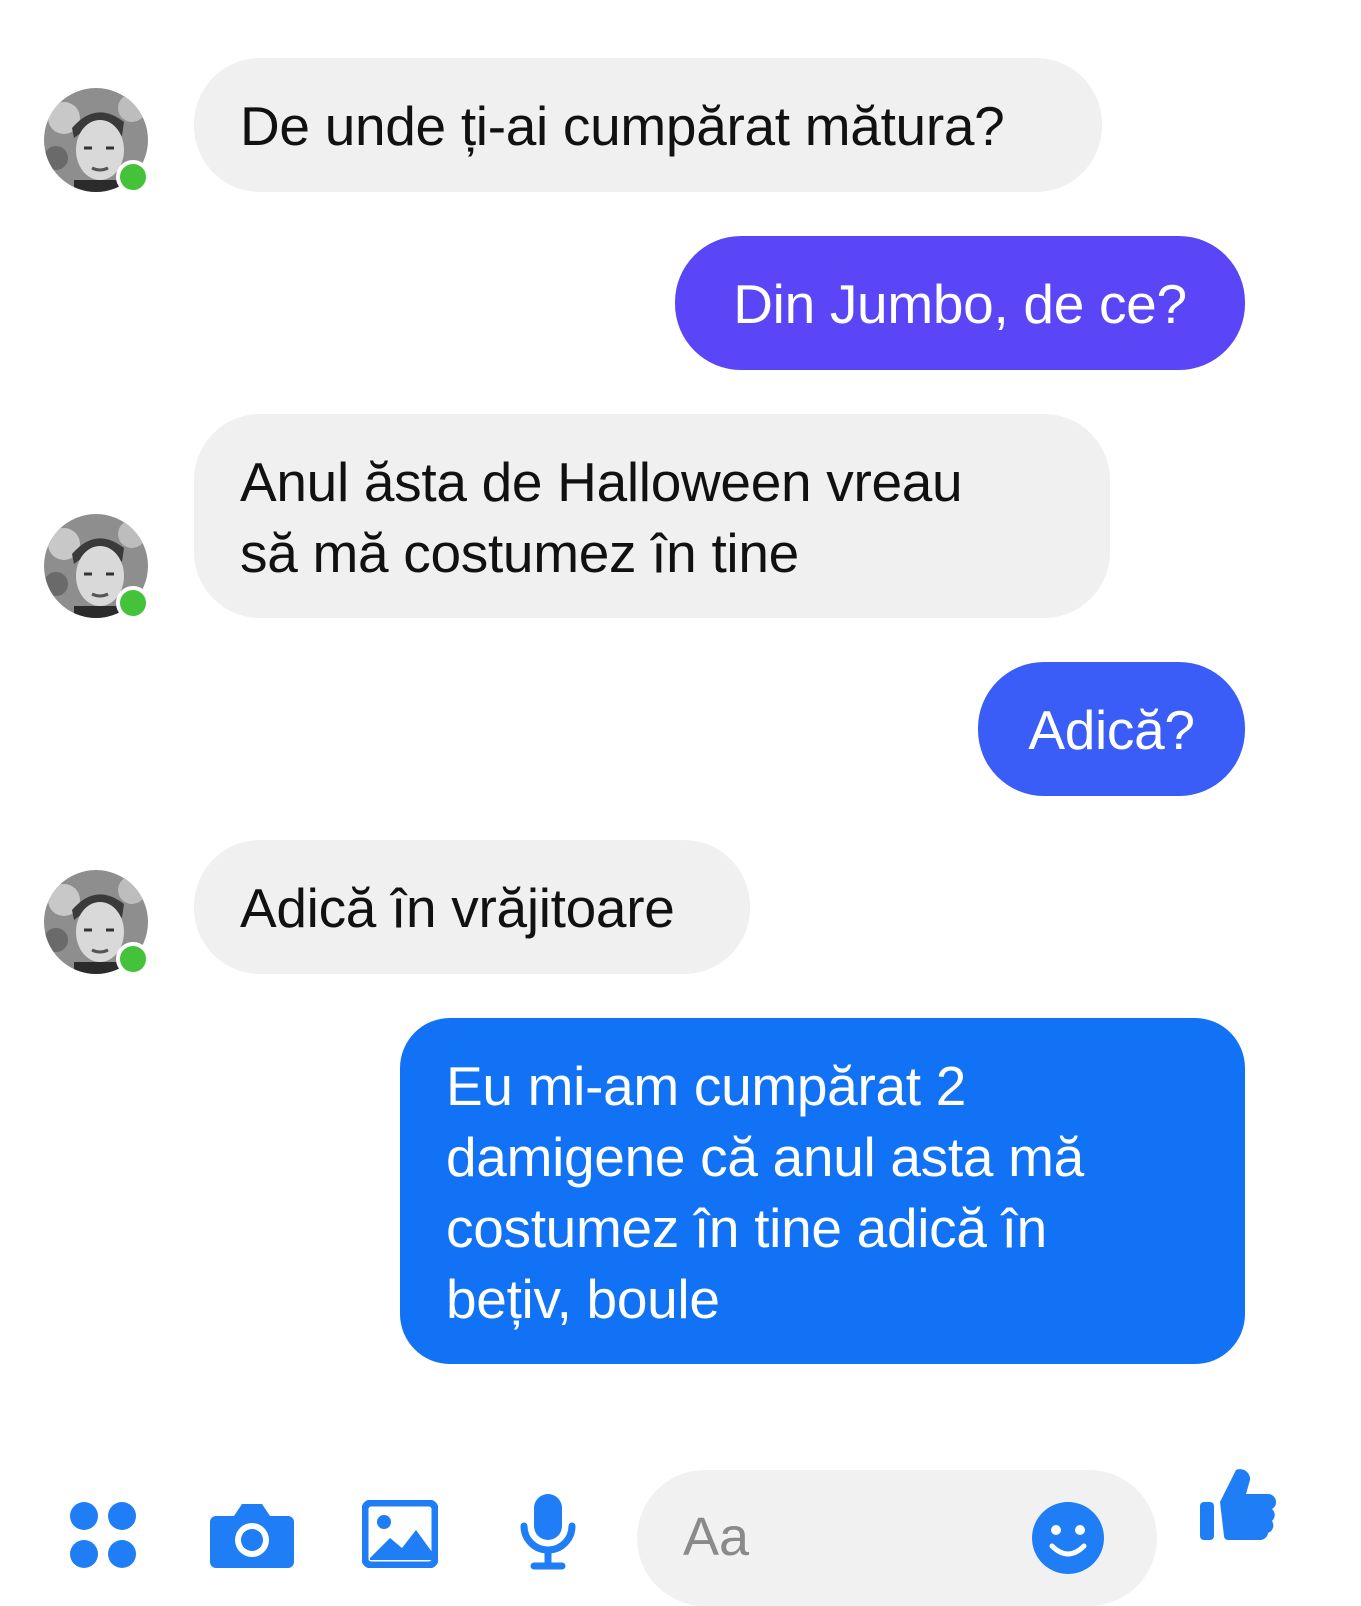 This screenshot has width=1361, height=1606. Describe the element at coordinates (1111, 729) in the screenshot. I see `message-bubble-outgoing: Adică?` at that location.